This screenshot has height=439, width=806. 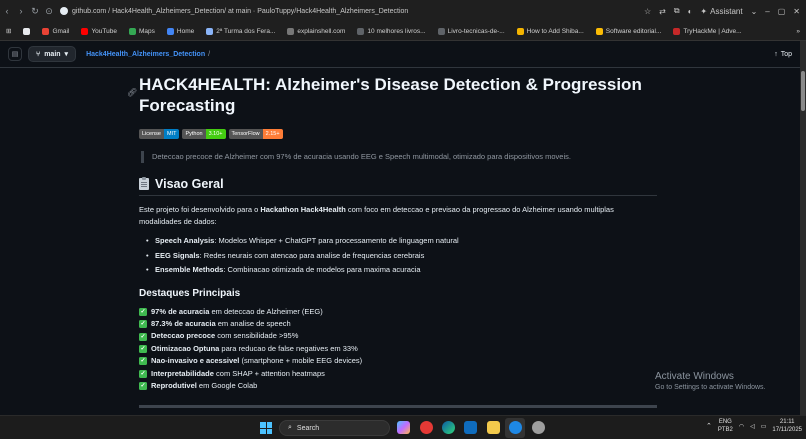 What do you see at coordinates (783, 54) in the screenshot?
I see `top-button: ↑ Top` at bounding box center [783, 54].